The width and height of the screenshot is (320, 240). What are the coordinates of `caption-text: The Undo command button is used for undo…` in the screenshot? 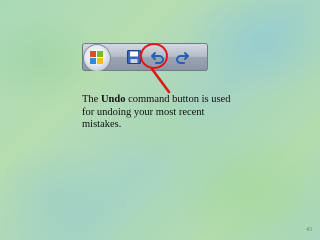 It's located at (162, 113).